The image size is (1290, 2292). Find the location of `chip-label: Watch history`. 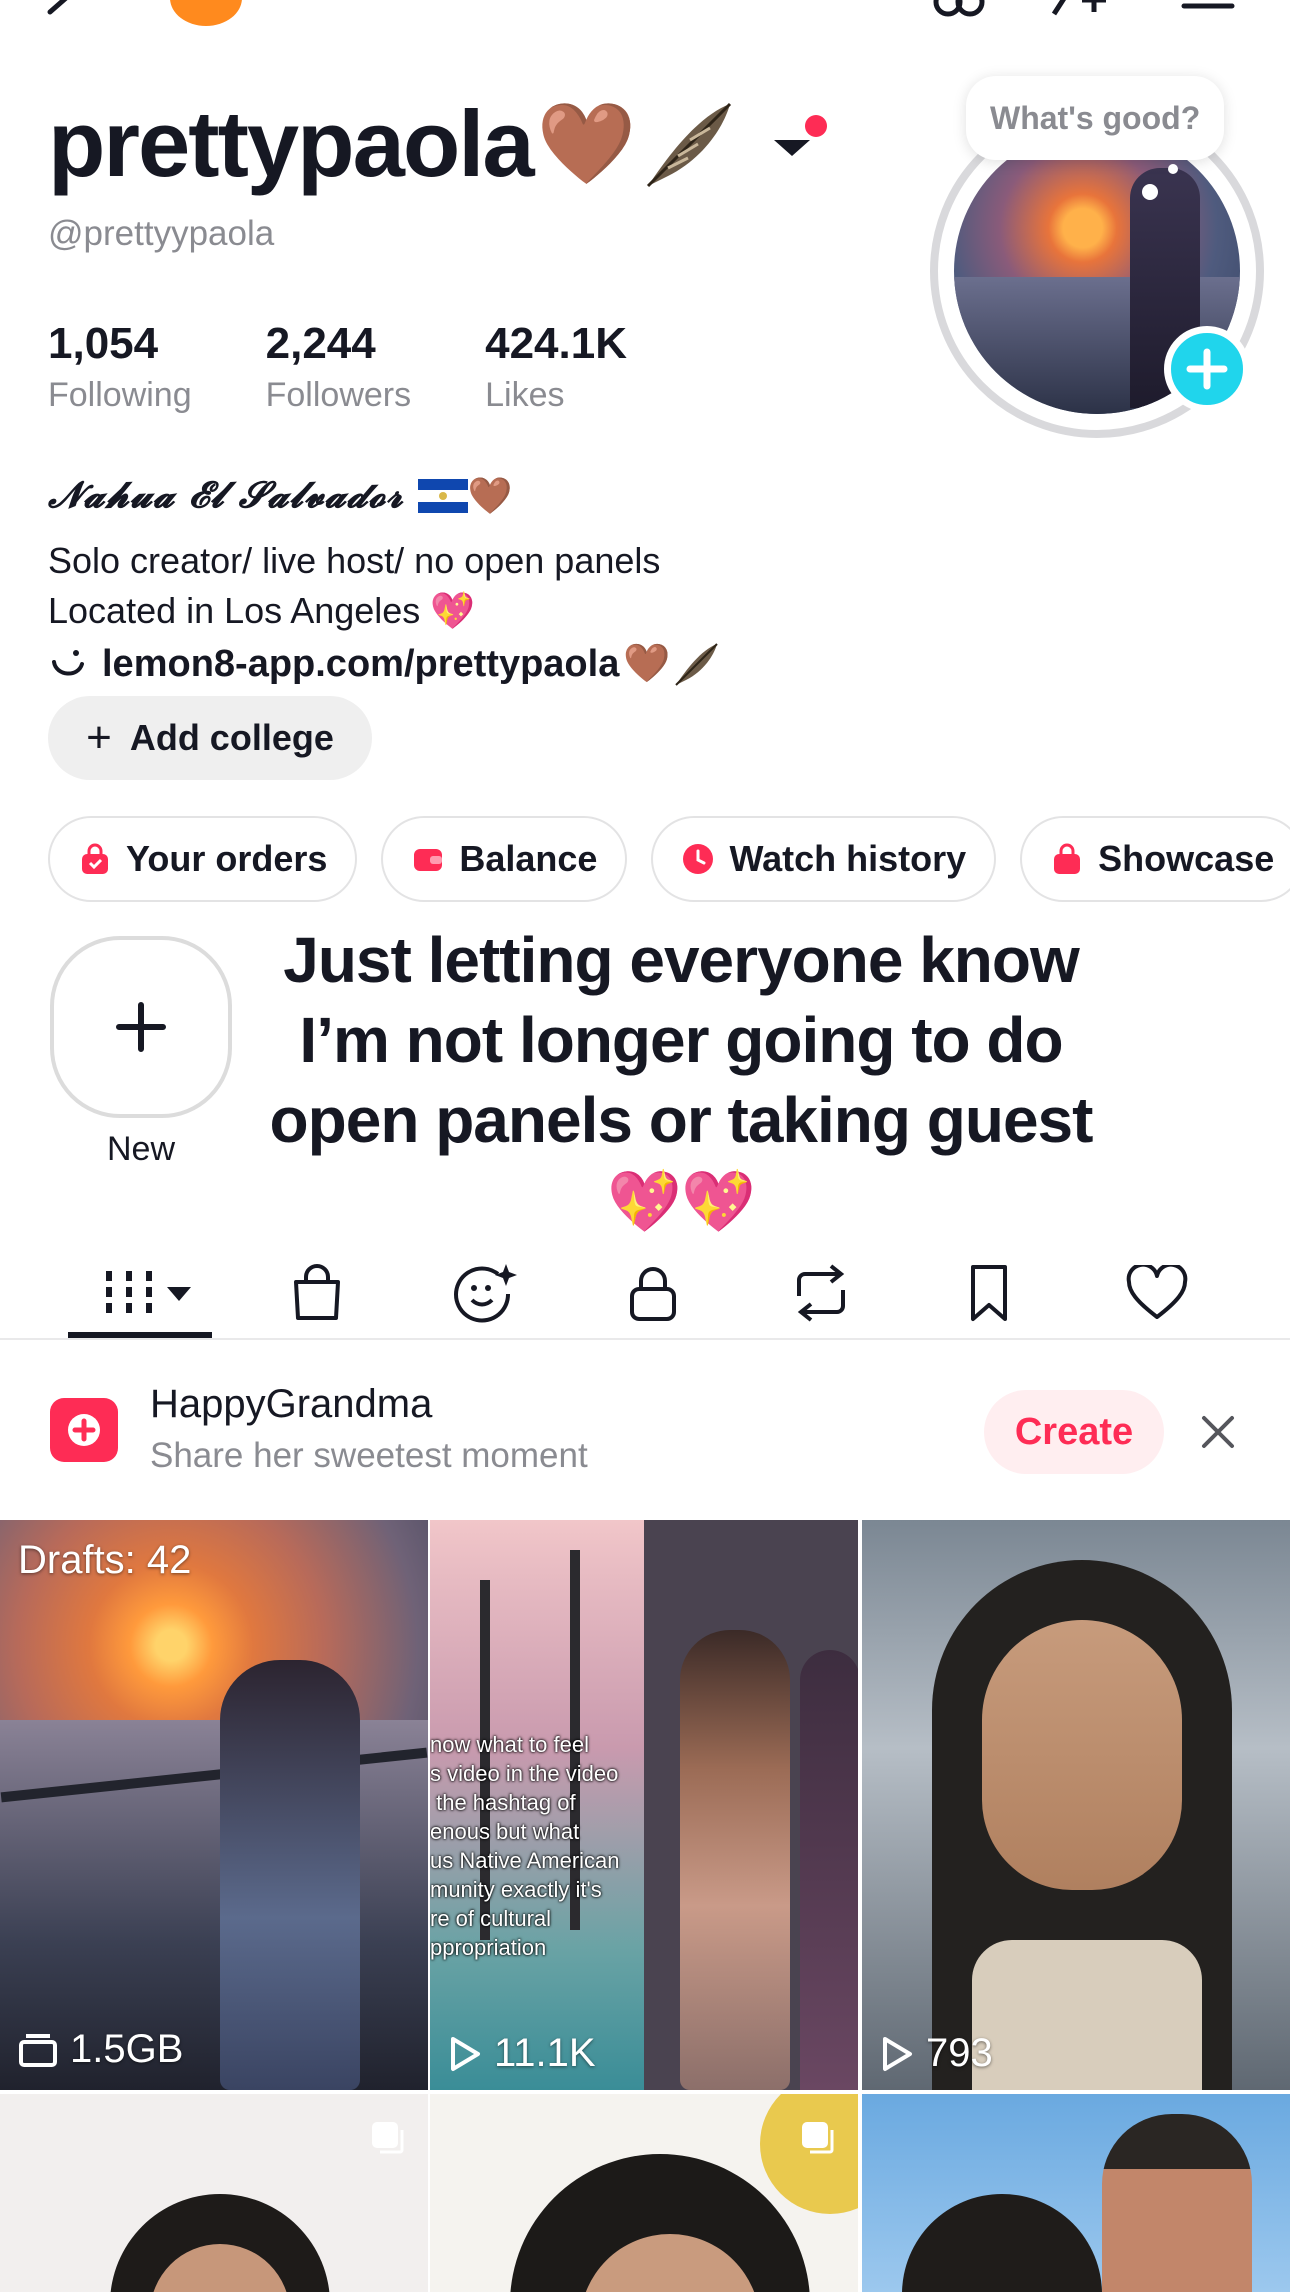

chip-label: Watch history is located at coordinates (848, 858).